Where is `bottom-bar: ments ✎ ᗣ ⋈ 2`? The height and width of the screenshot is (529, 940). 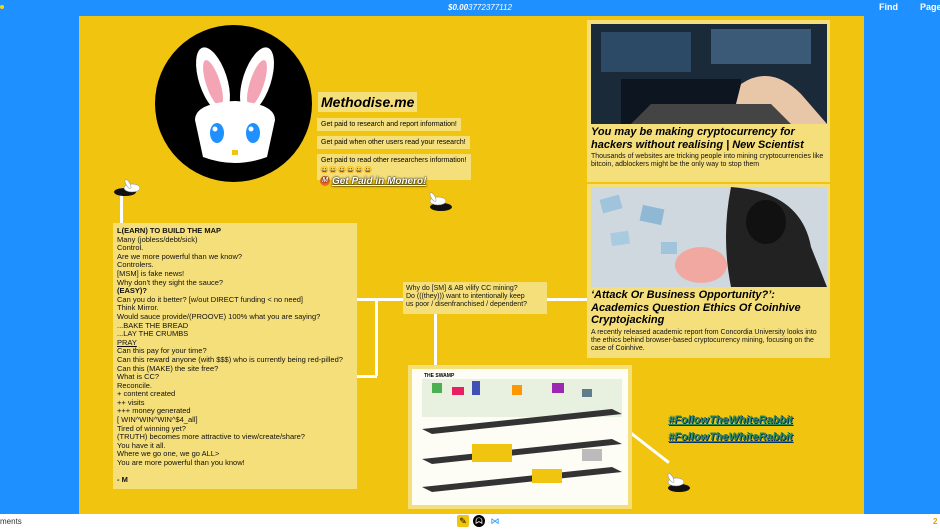
bottom-bar: ments ✎ ᗣ ⋈ 2 is located at coordinates (470, 521).